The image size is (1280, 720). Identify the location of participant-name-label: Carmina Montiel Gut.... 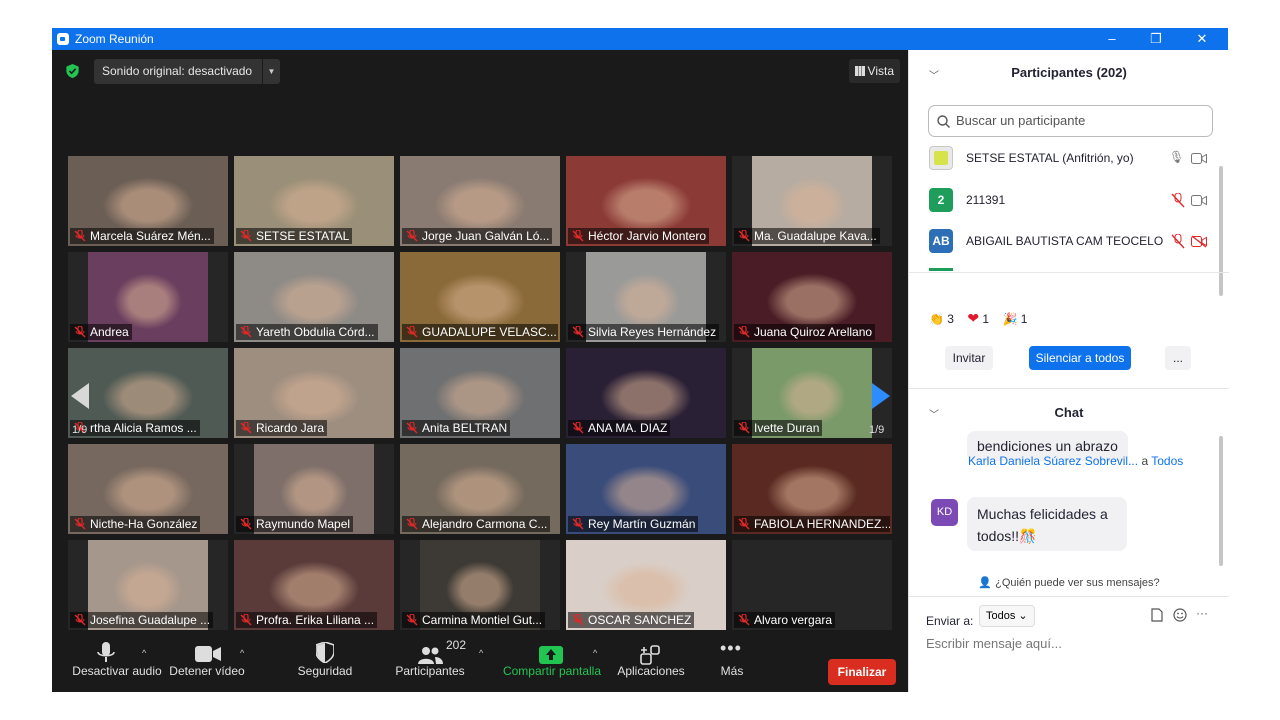
(474, 620).